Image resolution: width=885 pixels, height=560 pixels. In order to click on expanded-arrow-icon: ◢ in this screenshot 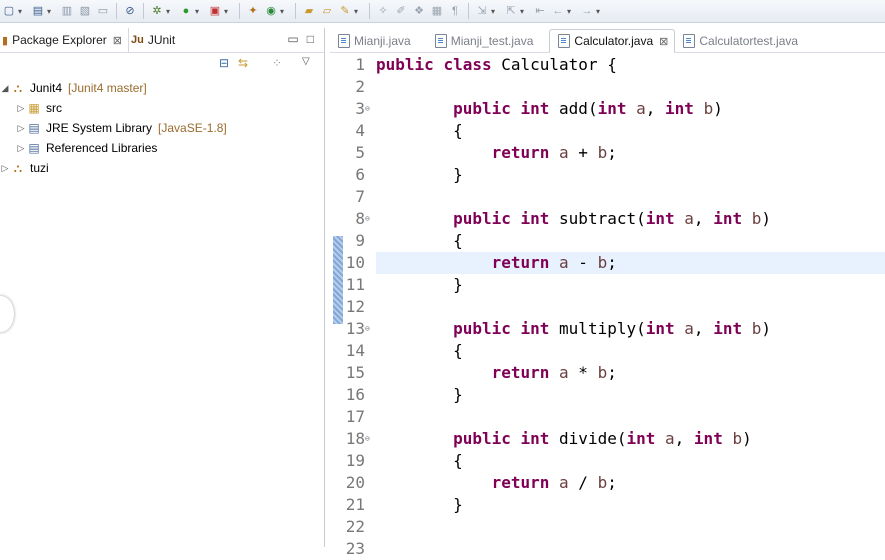, I will do `click(5, 88)`.